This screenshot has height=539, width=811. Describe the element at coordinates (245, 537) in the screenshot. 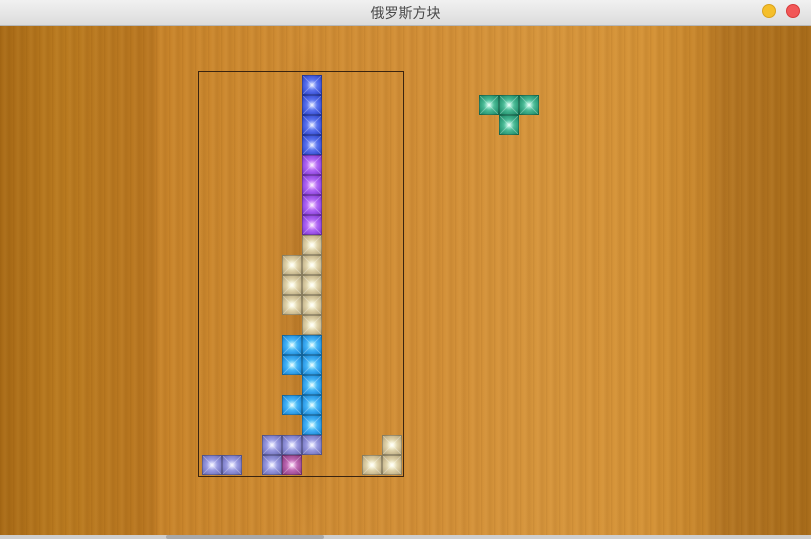

I see `horizontal-scrollbar` at that location.